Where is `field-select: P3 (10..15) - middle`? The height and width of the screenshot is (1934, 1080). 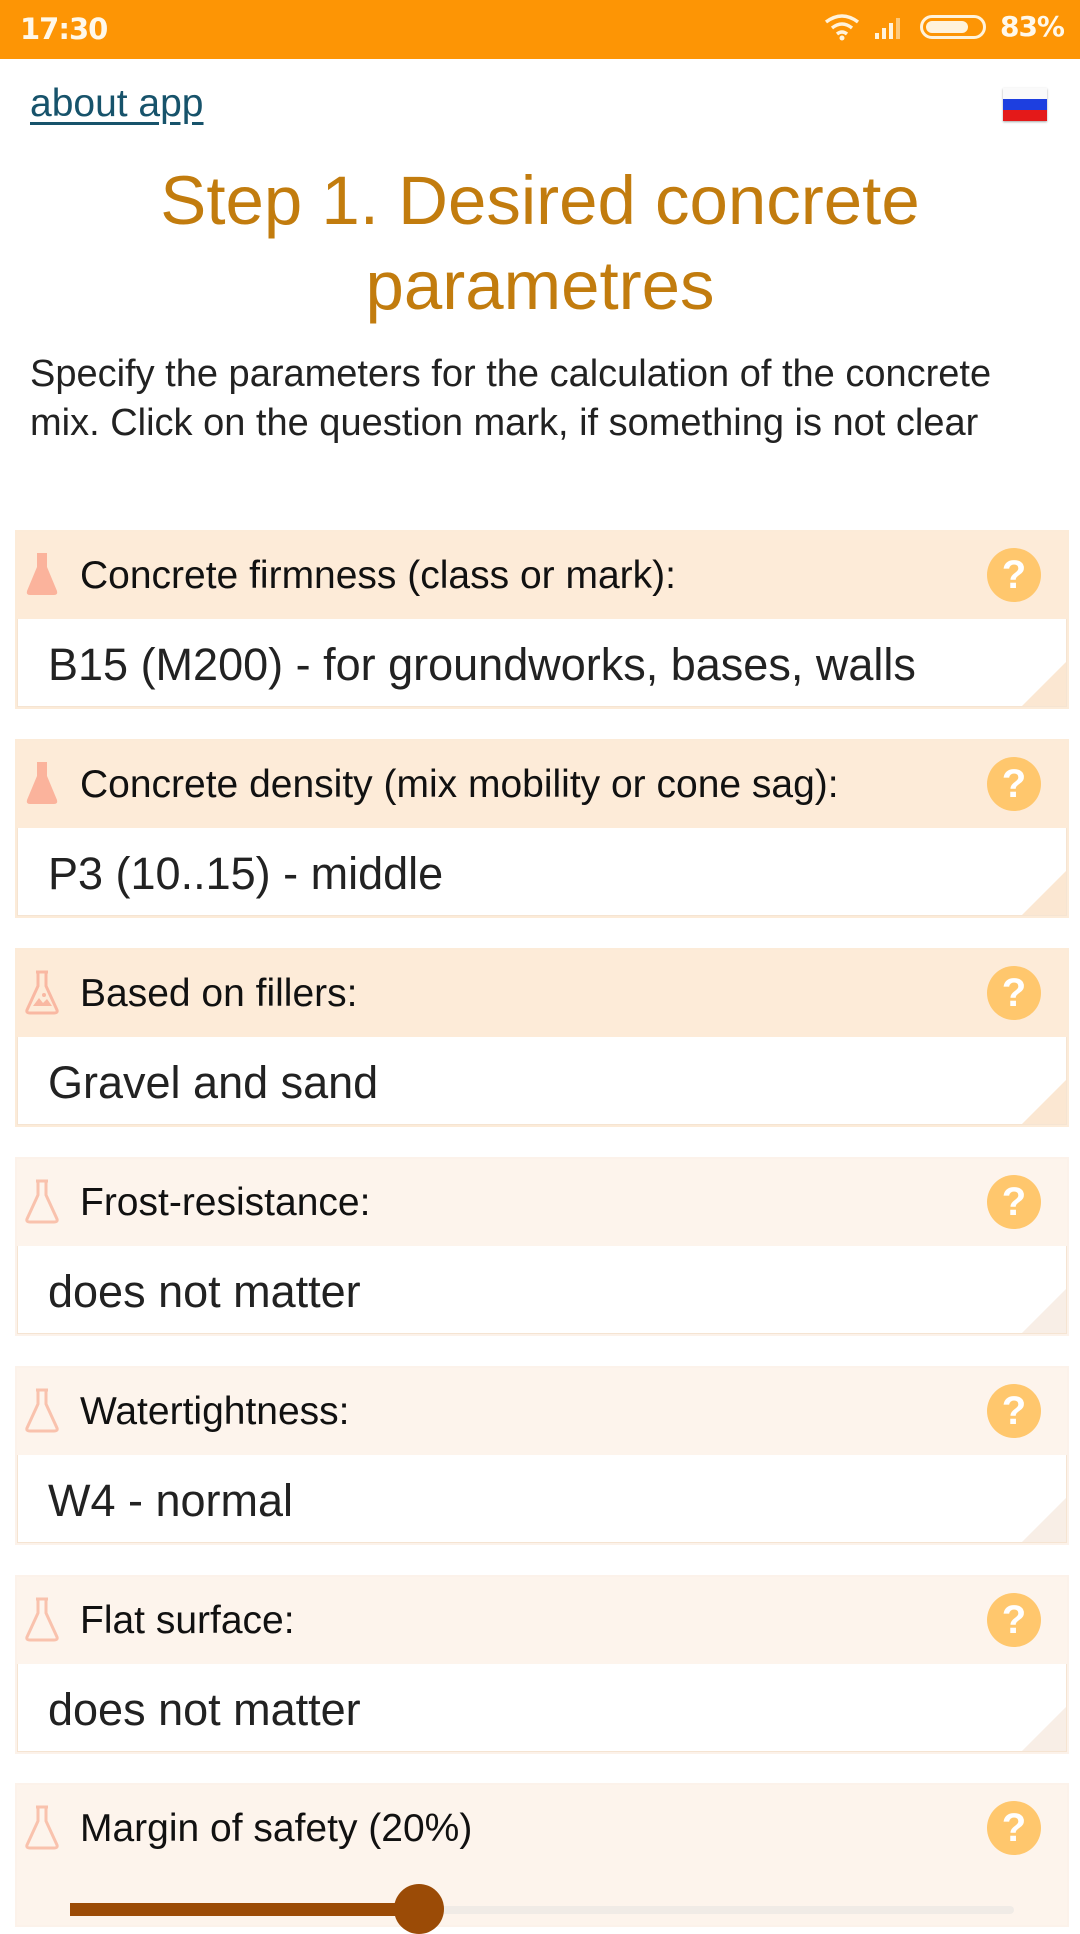
field-select: P3 (10..15) - middle is located at coordinates (542, 872).